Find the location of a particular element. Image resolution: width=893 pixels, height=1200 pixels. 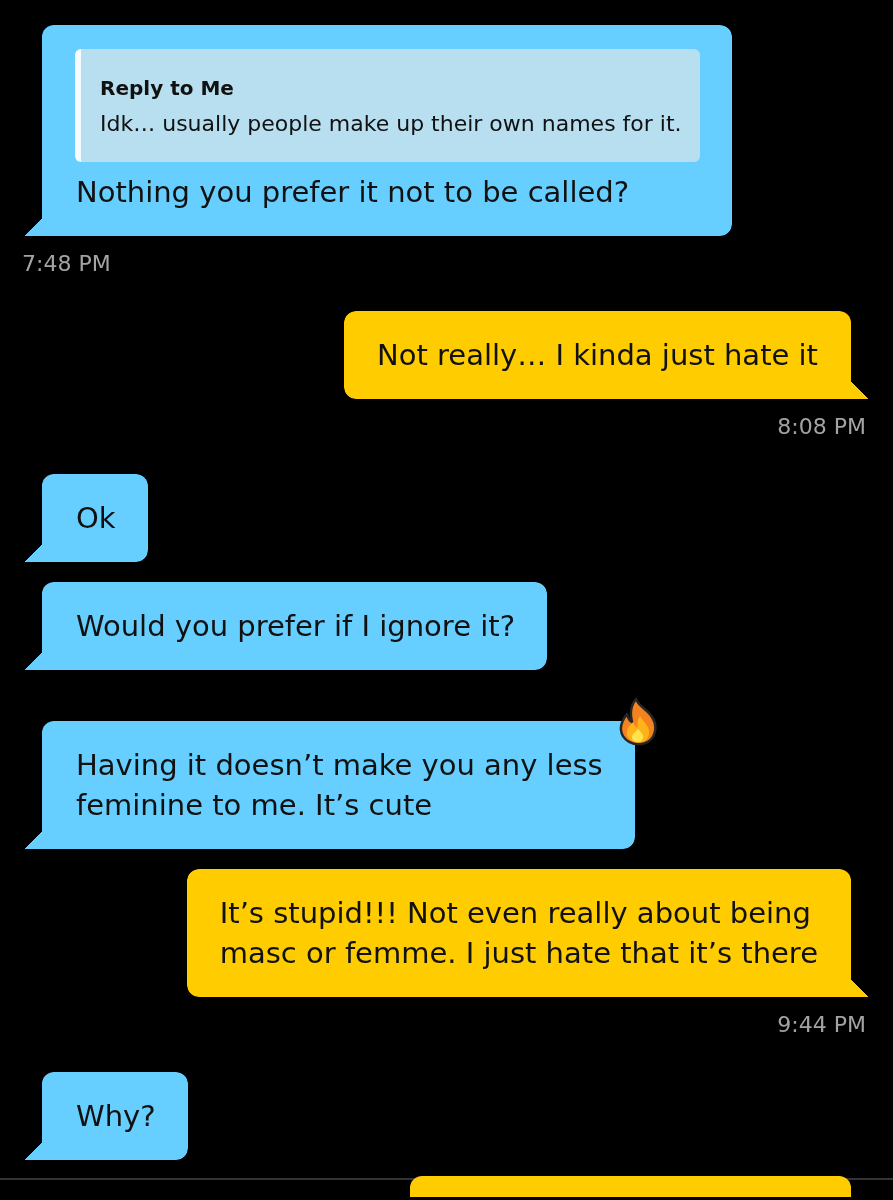

message-text: Why? is located at coordinates (116, 1116).